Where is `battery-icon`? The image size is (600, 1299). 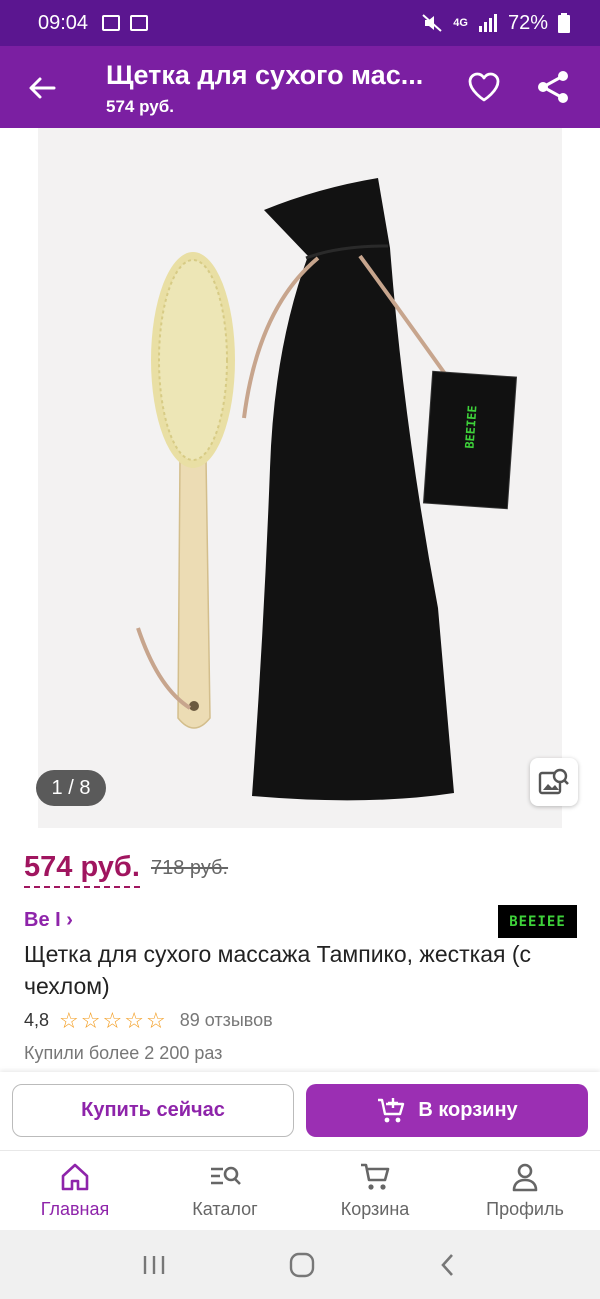
battery-icon is located at coordinates (564, 23).